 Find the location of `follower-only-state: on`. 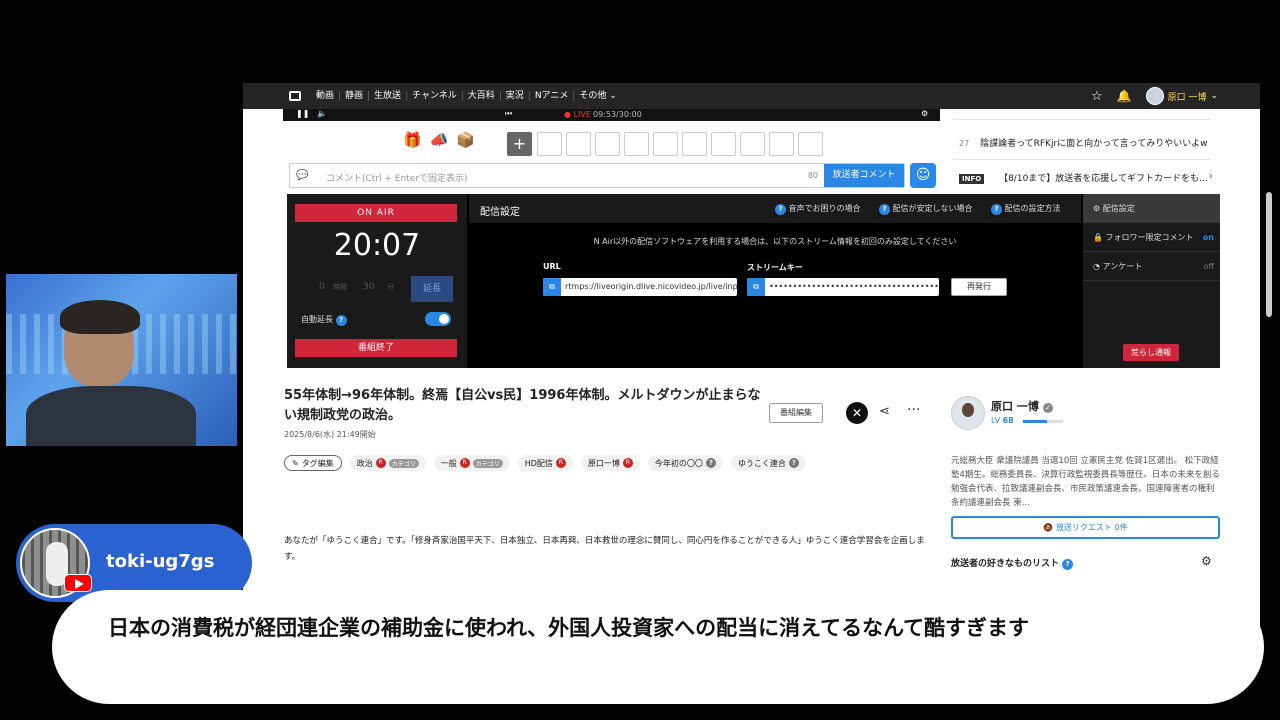

follower-only-state: on is located at coordinates (1208, 237).